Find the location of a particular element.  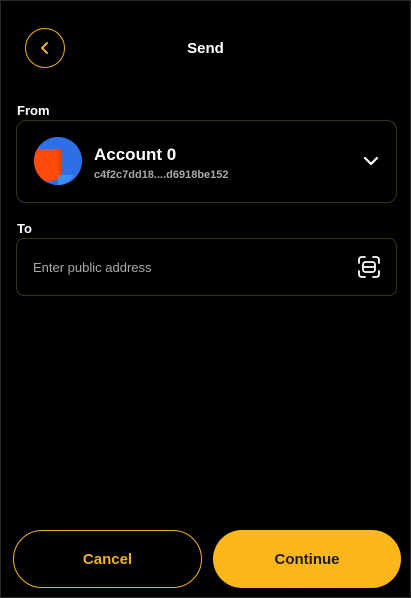

account-name: Account 0 is located at coordinates (135, 154).